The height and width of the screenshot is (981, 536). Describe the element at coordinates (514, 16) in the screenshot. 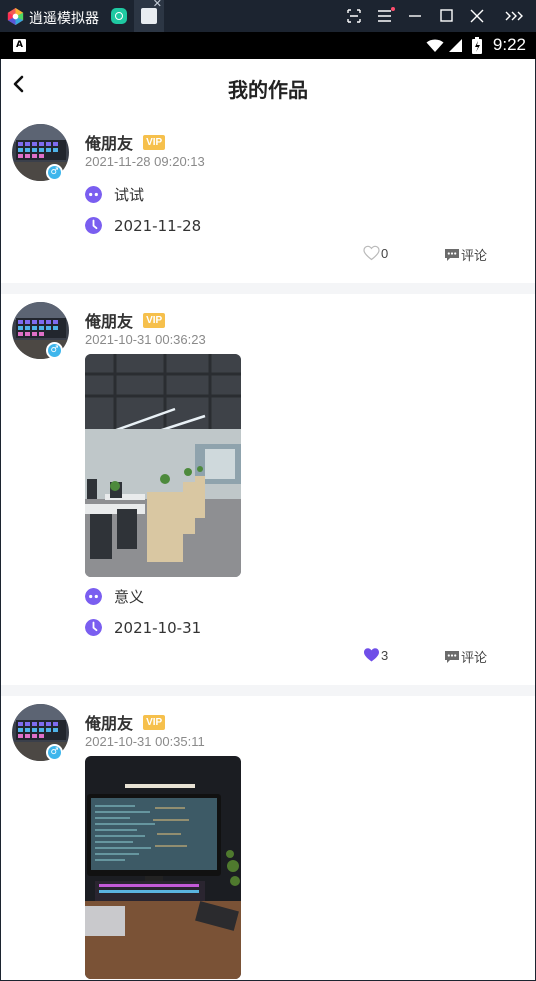

I see `more-icon` at that location.